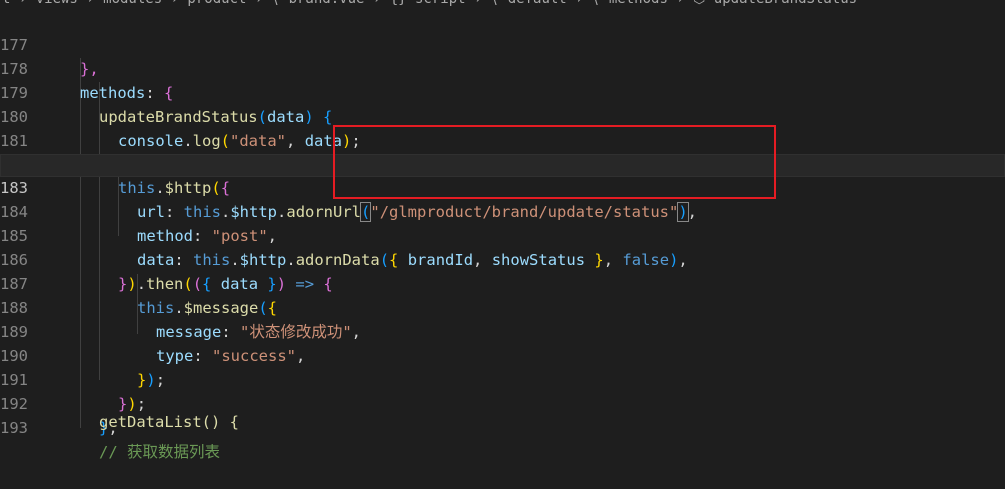  I want to click on code-line: 186 }).then(({ data }) => {, so click(502, 259).